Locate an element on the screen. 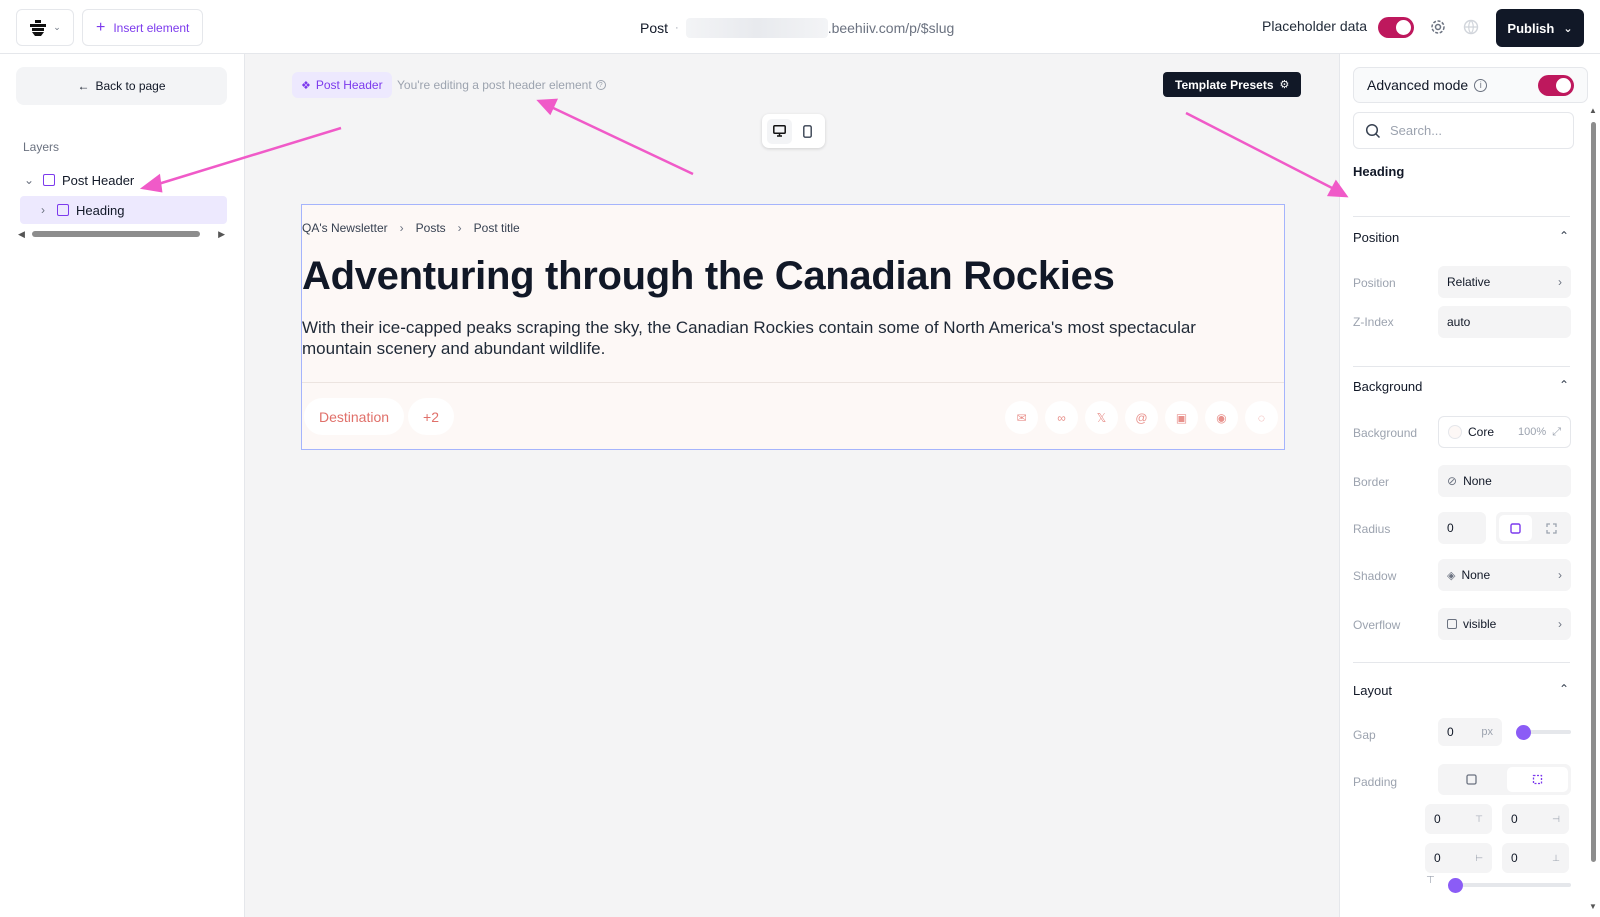 The width and height of the screenshot is (1600, 917). scroll-left-arrow-icon: ◀ is located at coordinates (21, 234).